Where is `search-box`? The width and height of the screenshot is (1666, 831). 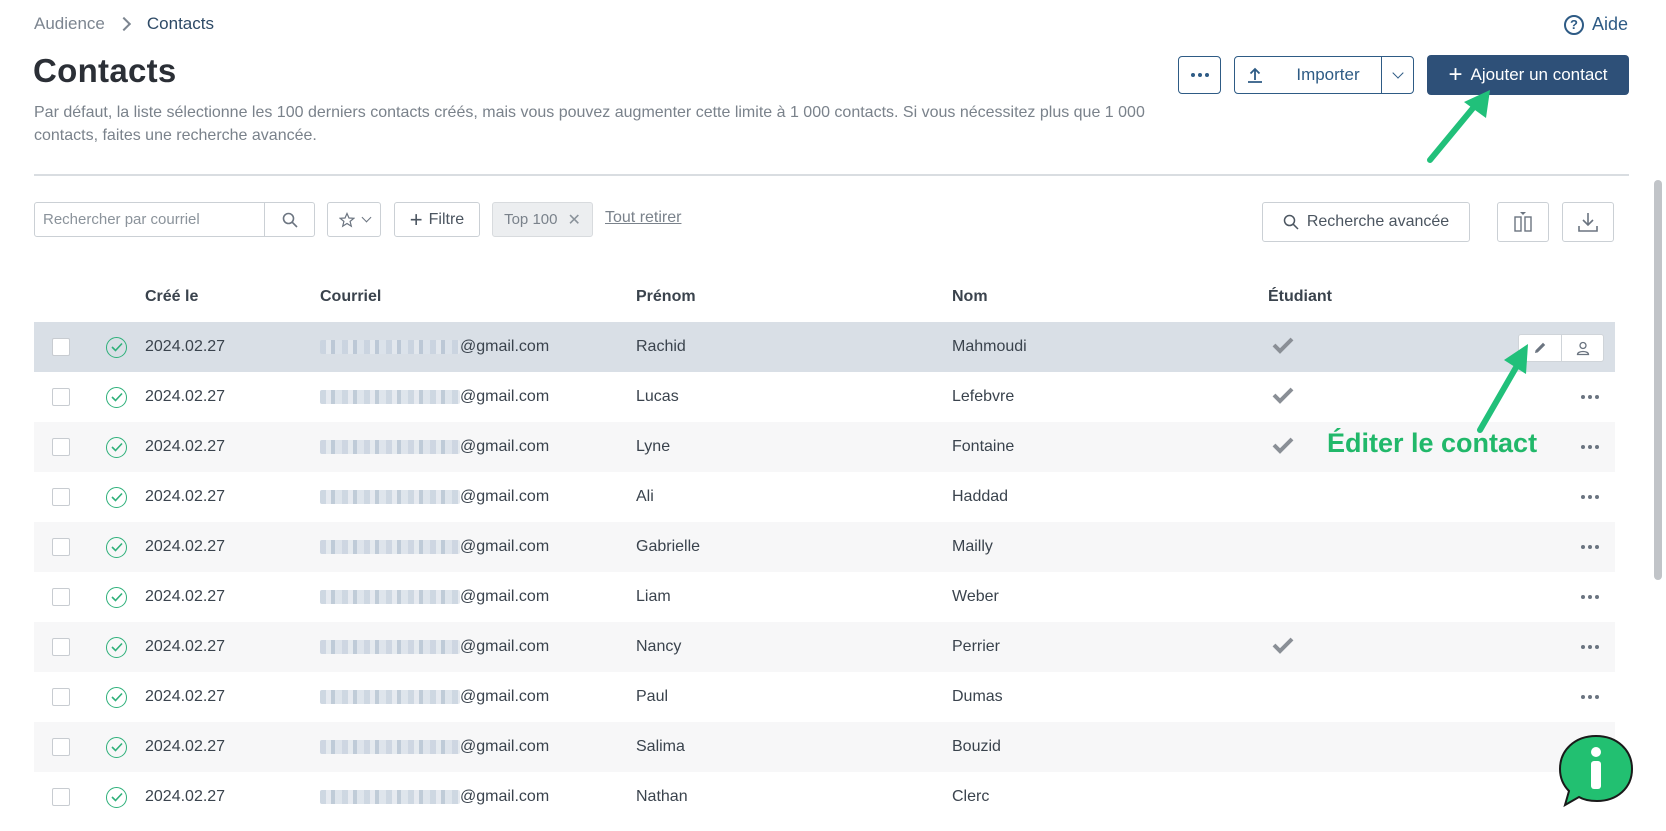
search-box is located at coordinates (174, 219).